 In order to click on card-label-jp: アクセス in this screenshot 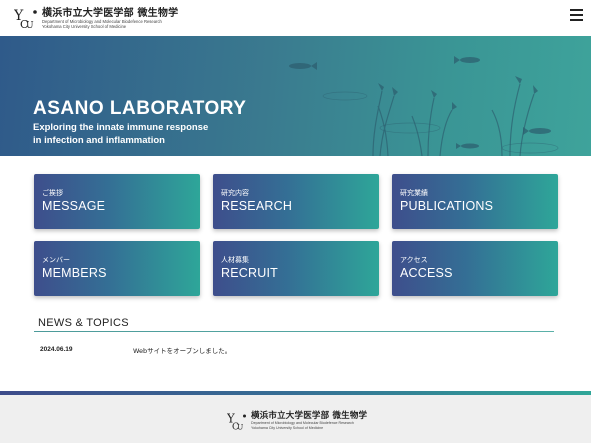, I will do `click(414, 260)`.